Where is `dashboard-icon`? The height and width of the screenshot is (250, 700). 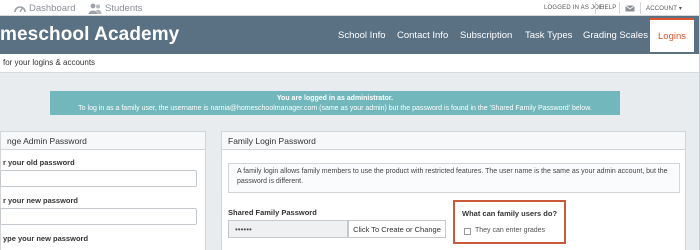 dashboard-icon is located at coordinates (20, 9).